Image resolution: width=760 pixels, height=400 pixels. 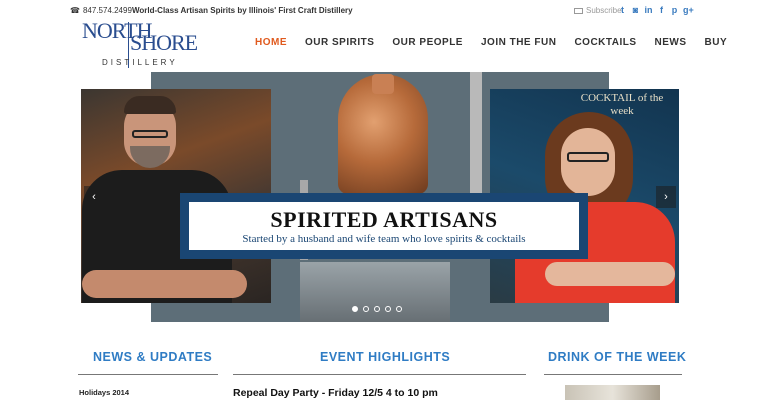 What do you see at coordinates (588, 157) in the screenshot?
I see `woman-glasses` at bounding box center [588, 157].